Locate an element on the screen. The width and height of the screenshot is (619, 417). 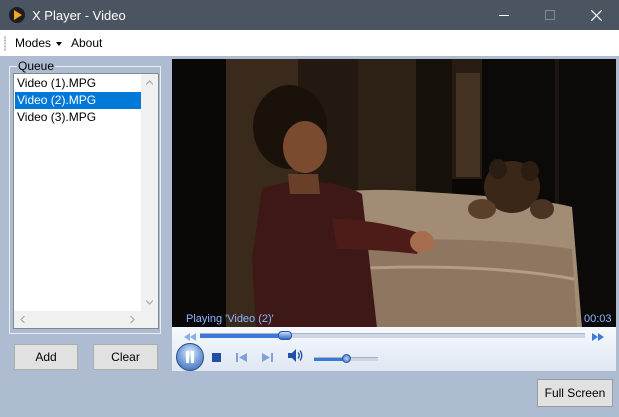
scroll-left-icon is located at coordinates (22, 319).